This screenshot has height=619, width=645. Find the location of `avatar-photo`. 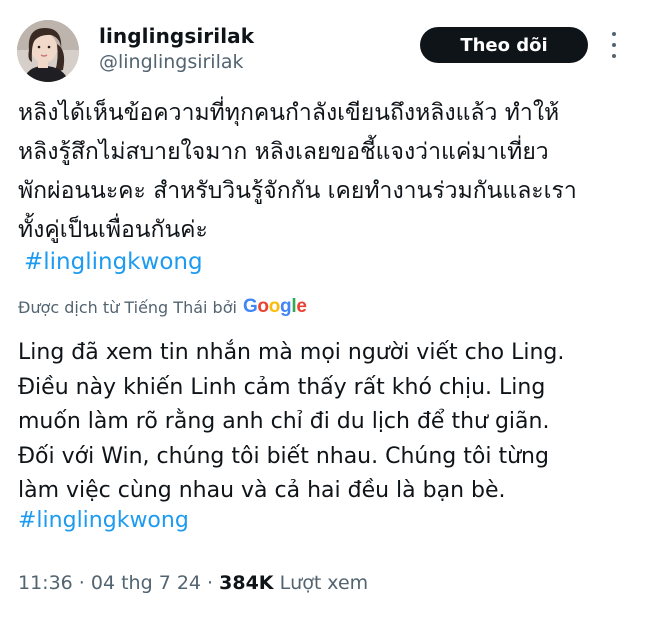

avatar-photo is located at coordinates (48, 51).